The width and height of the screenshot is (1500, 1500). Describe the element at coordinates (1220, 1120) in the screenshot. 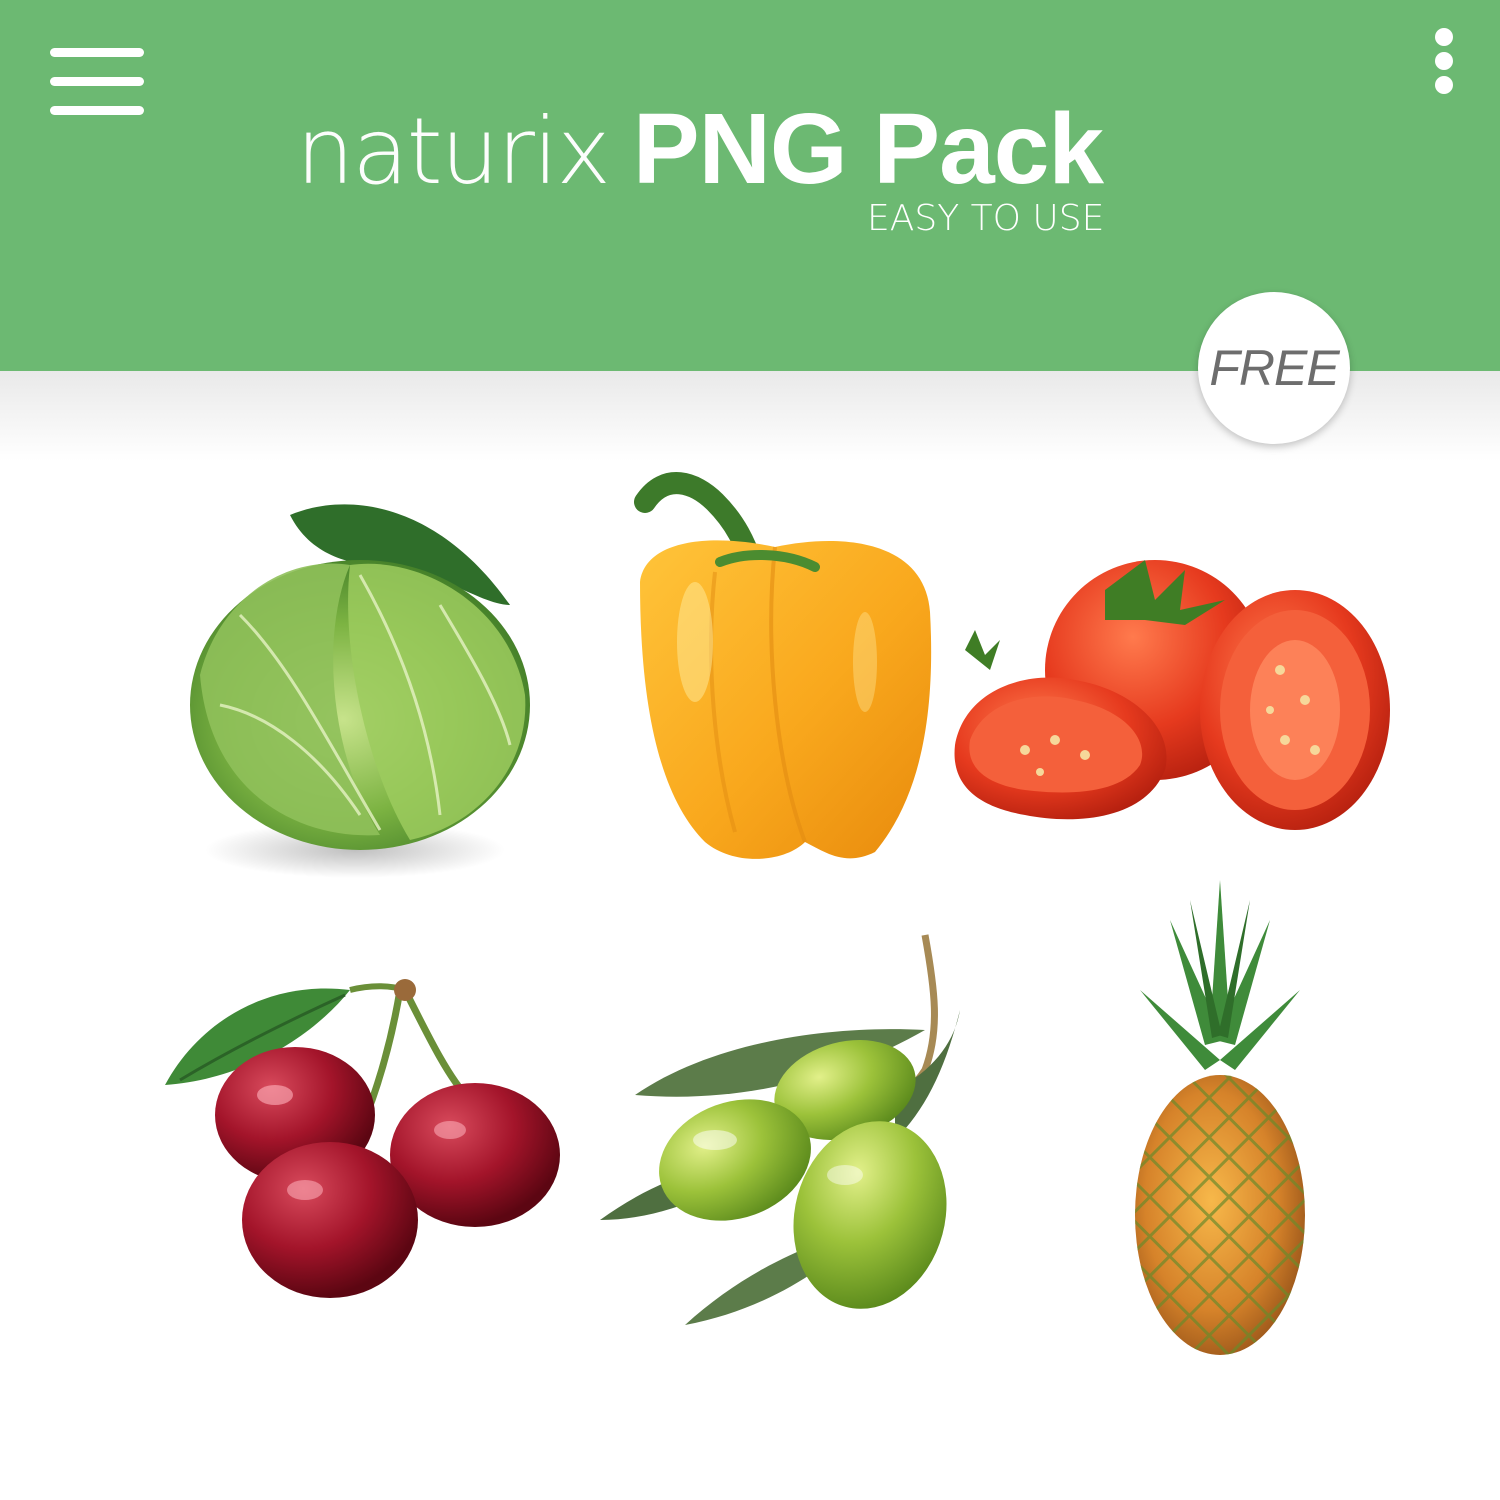

I see `pineapple-image` at that location.